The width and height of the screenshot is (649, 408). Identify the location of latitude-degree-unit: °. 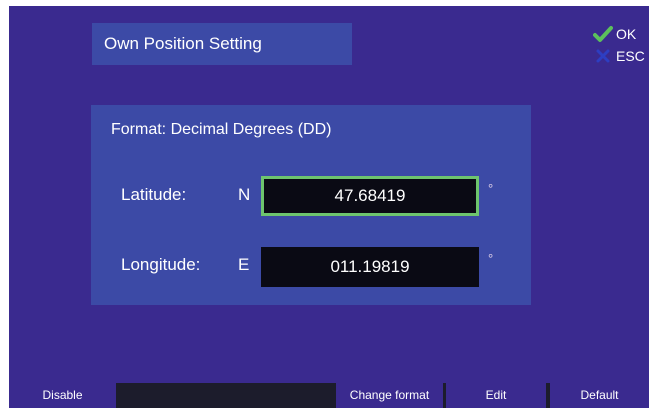
(491, 188).